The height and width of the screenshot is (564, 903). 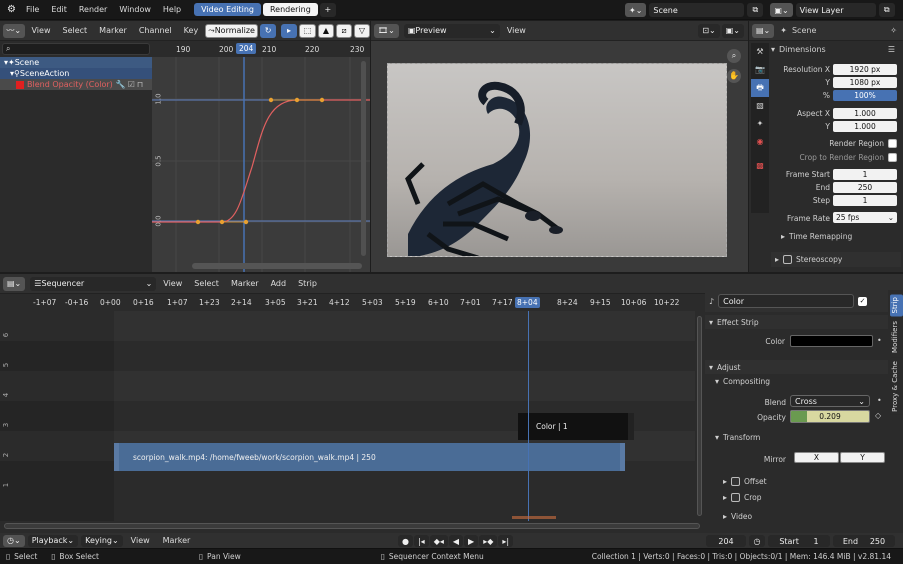 What do you see at coordinates (352, 526) in the screenshot?
I see `sequencer-scrollbar-h` at bounding box center [352, 526].